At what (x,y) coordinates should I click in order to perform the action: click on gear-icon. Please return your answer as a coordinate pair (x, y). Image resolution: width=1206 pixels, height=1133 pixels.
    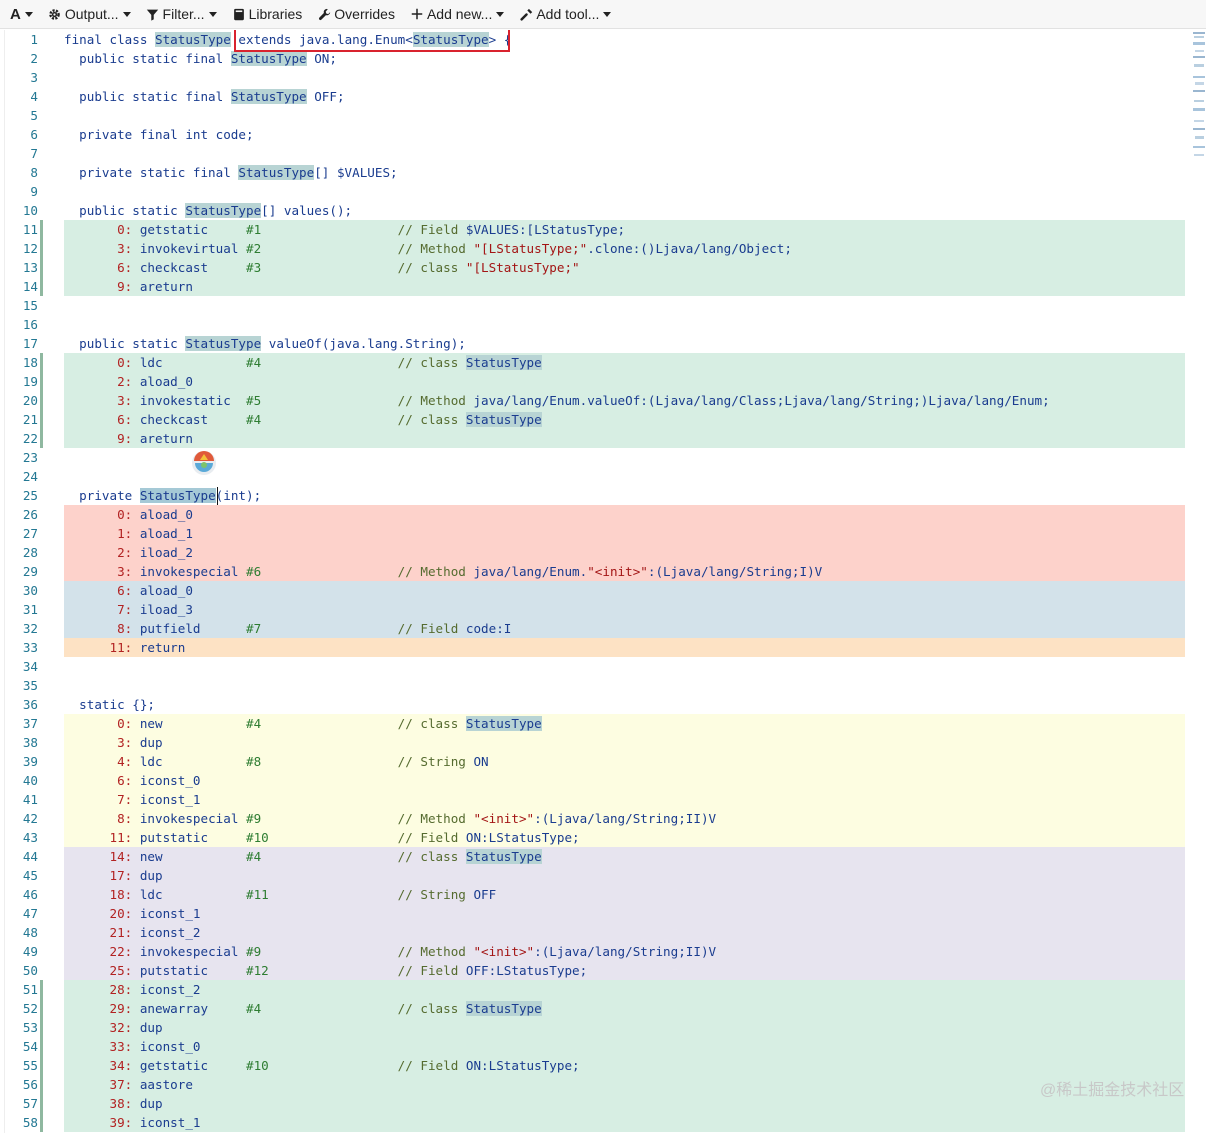
    Looking at the image, I should click on (55, 14).